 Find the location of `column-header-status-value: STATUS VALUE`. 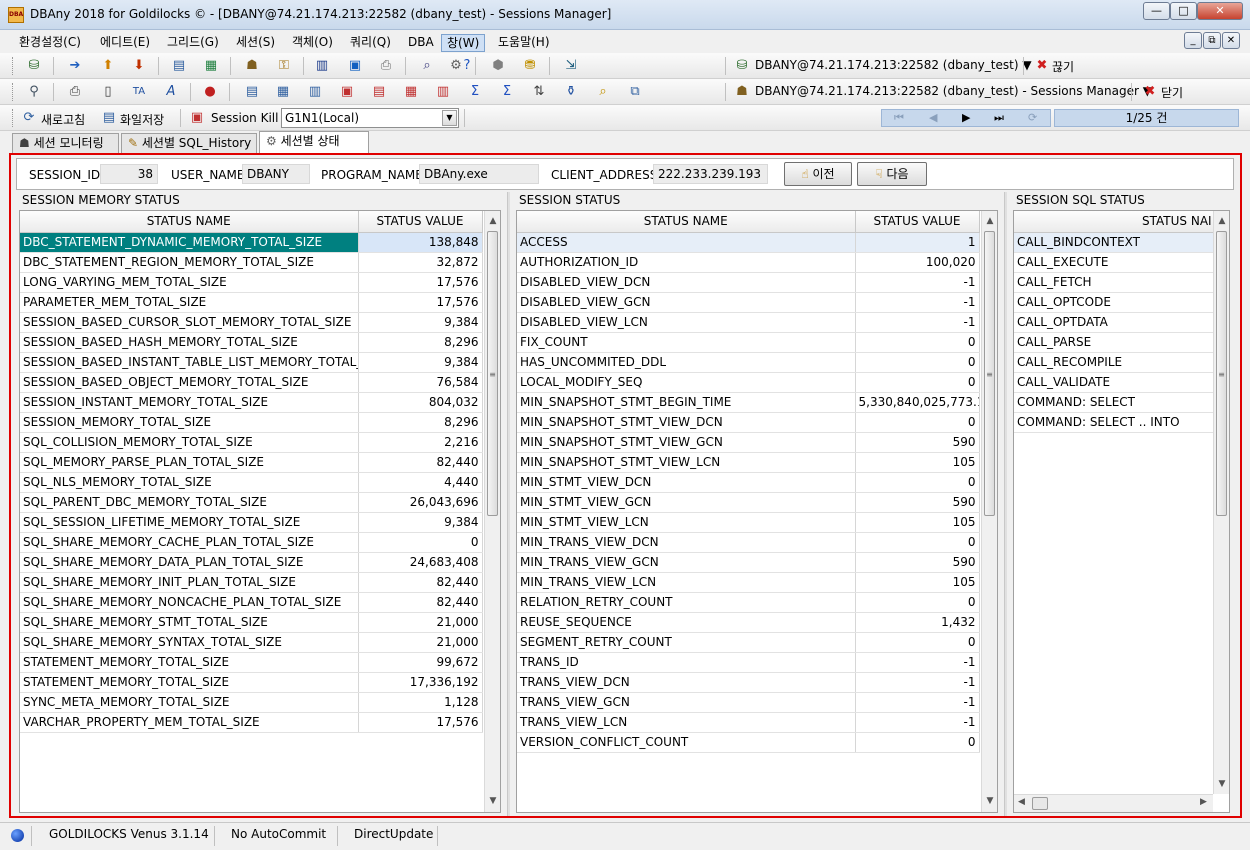

column-header-status-value: STATUS VALUE is located at coordinates (917, 222).